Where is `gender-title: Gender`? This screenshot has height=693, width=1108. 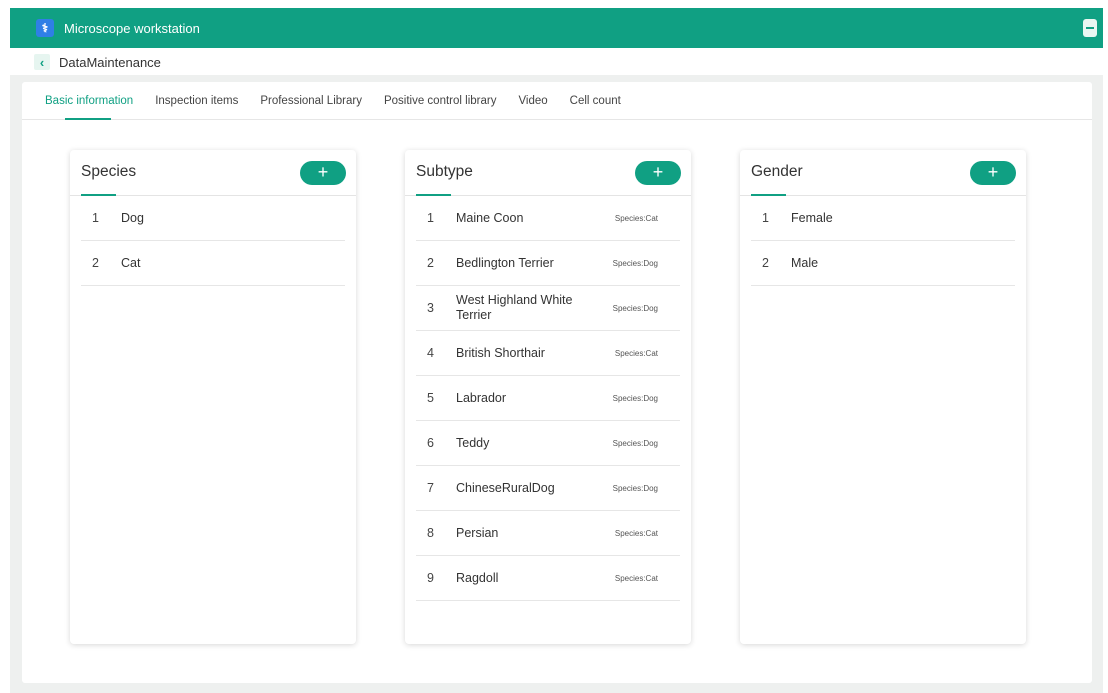 gender-title: Gender is located at coordinates (777, 171).